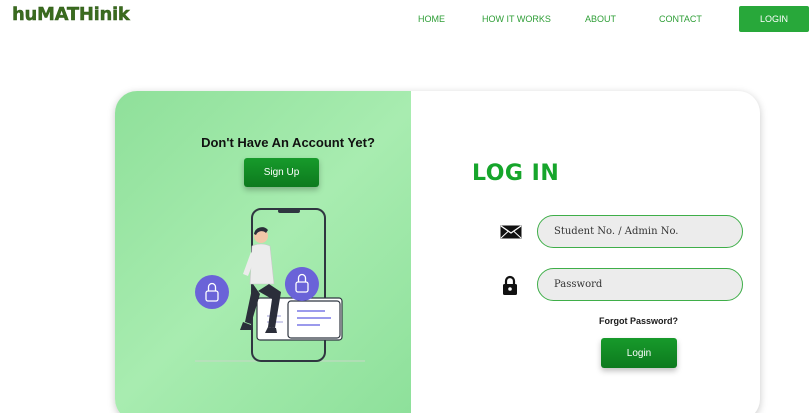 This screenshot has width=809, height=413. I want to click on header-login-button: LOGIN, so click(774, 19).